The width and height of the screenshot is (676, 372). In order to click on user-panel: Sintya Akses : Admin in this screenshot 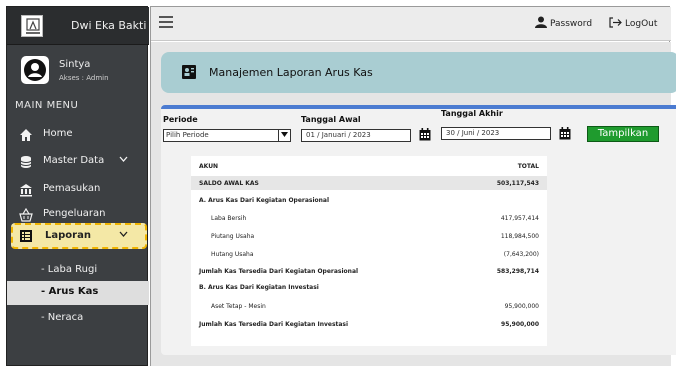, I will do `click(78, 72)`.